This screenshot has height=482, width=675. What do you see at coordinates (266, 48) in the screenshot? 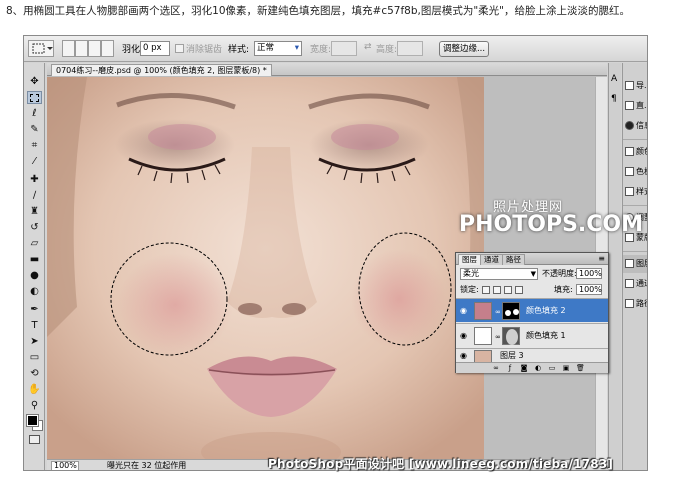
I see `style-value: 正常` at bounding box center [266, 48].